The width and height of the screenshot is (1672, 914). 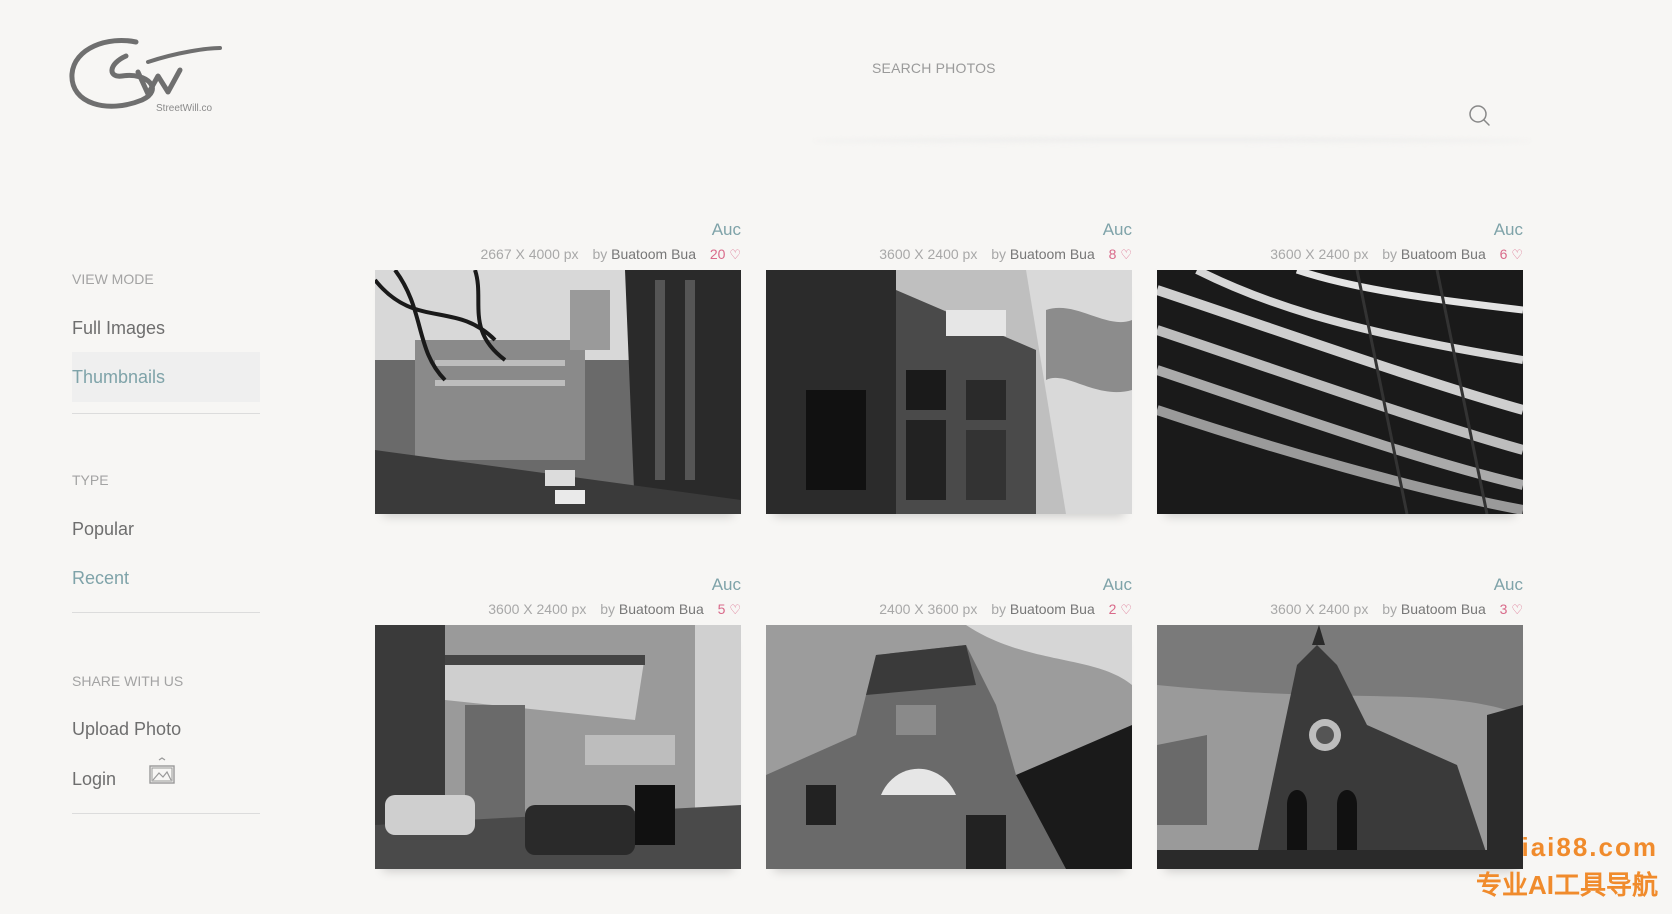 I want to click on photo-likes: 6, so click(x=1503, y=254).